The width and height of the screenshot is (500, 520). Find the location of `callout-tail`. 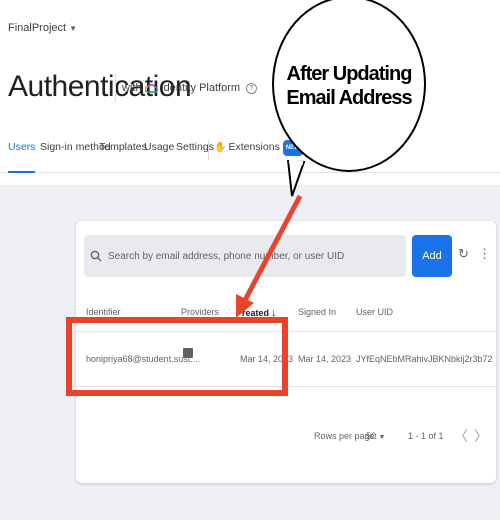

callout-tail is located at coordinates (296, 178).